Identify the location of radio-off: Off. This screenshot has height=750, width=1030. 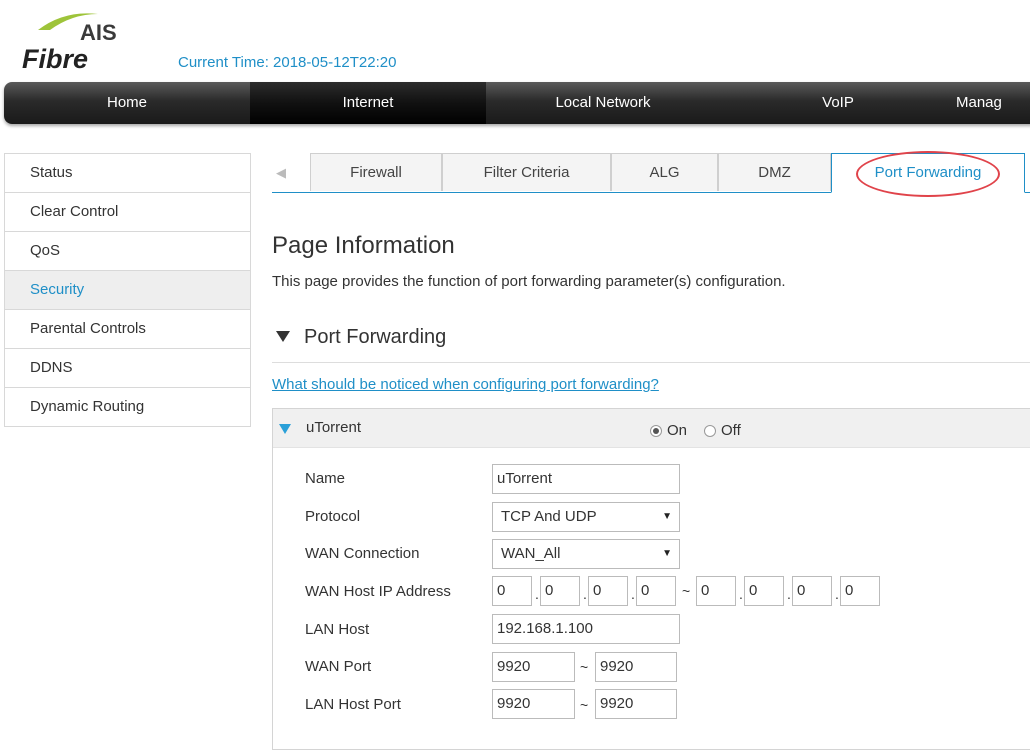
(722, 430).